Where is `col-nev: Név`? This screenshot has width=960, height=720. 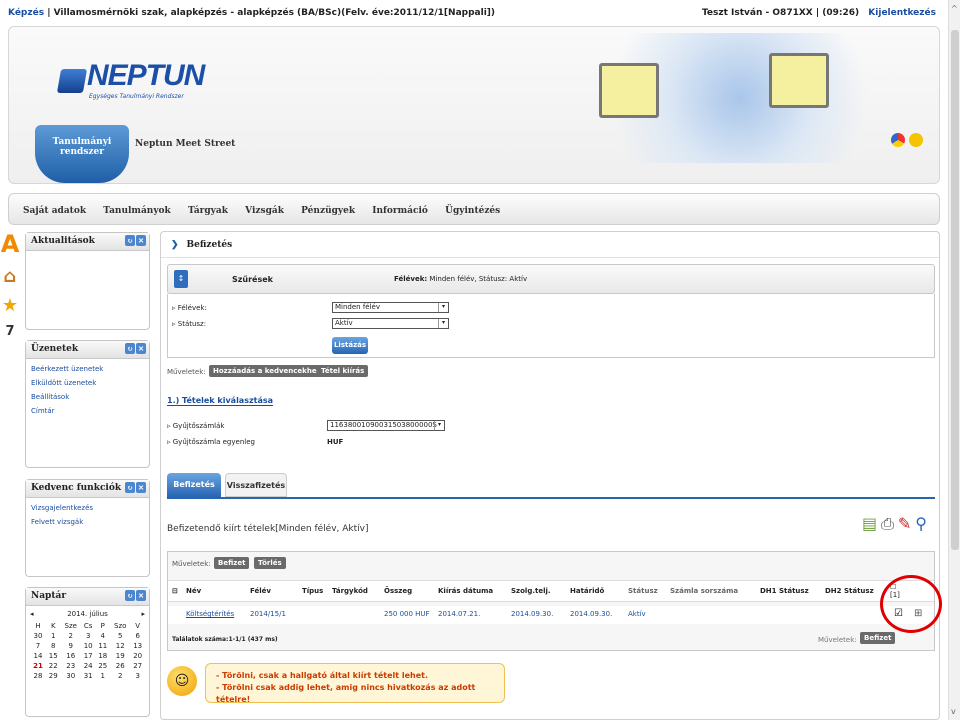
col-nev: Név is located at coordinates (193, 591).